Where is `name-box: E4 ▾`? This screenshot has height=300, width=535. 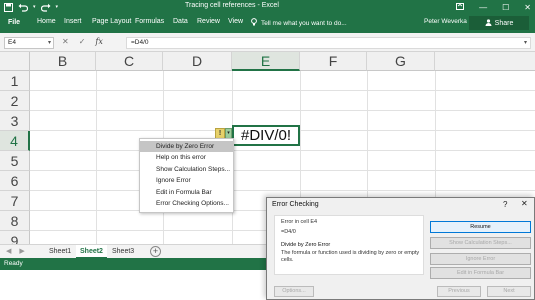 name-box: E4 ▾ is located at coordinates (29, 43).